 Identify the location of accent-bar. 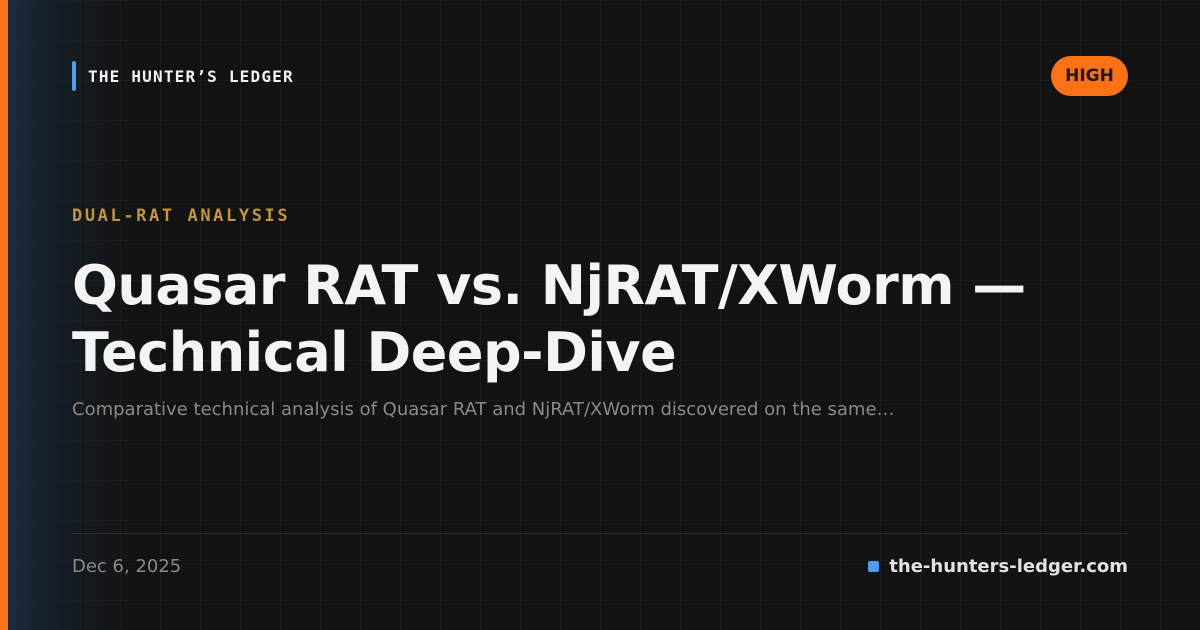
(4, 315).